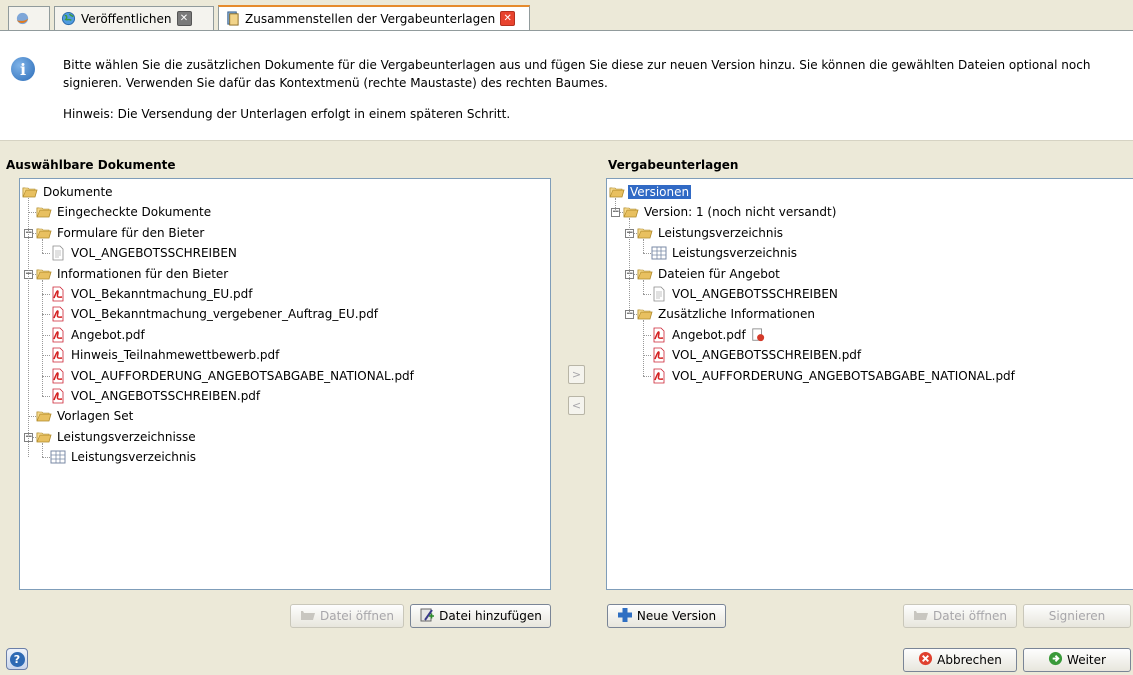 This screenshot has width=1133, height=675. I want to click on sign-button: Signieren, so click(1077, 616).